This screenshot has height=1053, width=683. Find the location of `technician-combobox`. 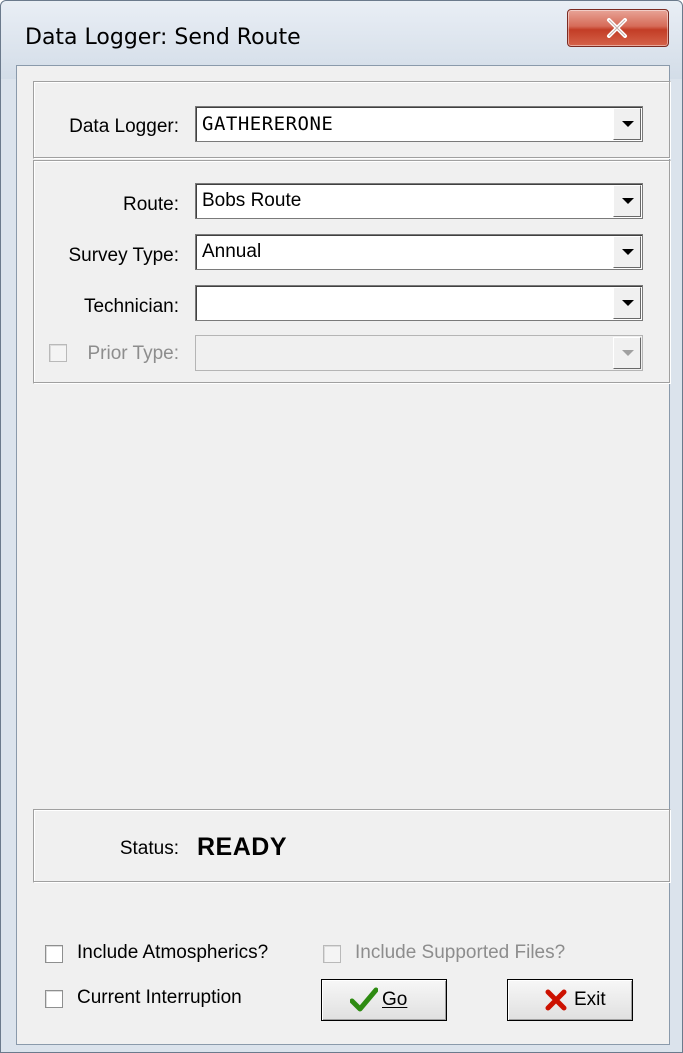

technician-combobox is located at coordinates (419, 303).